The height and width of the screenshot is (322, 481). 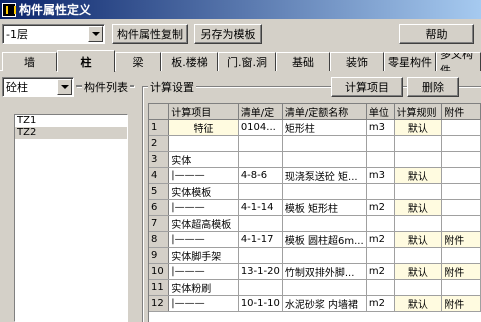 What do you see at coordinates (203, 255) in the screenshot?
I see `table-cell: 实体脚手架` at bounding box center [203, 255].